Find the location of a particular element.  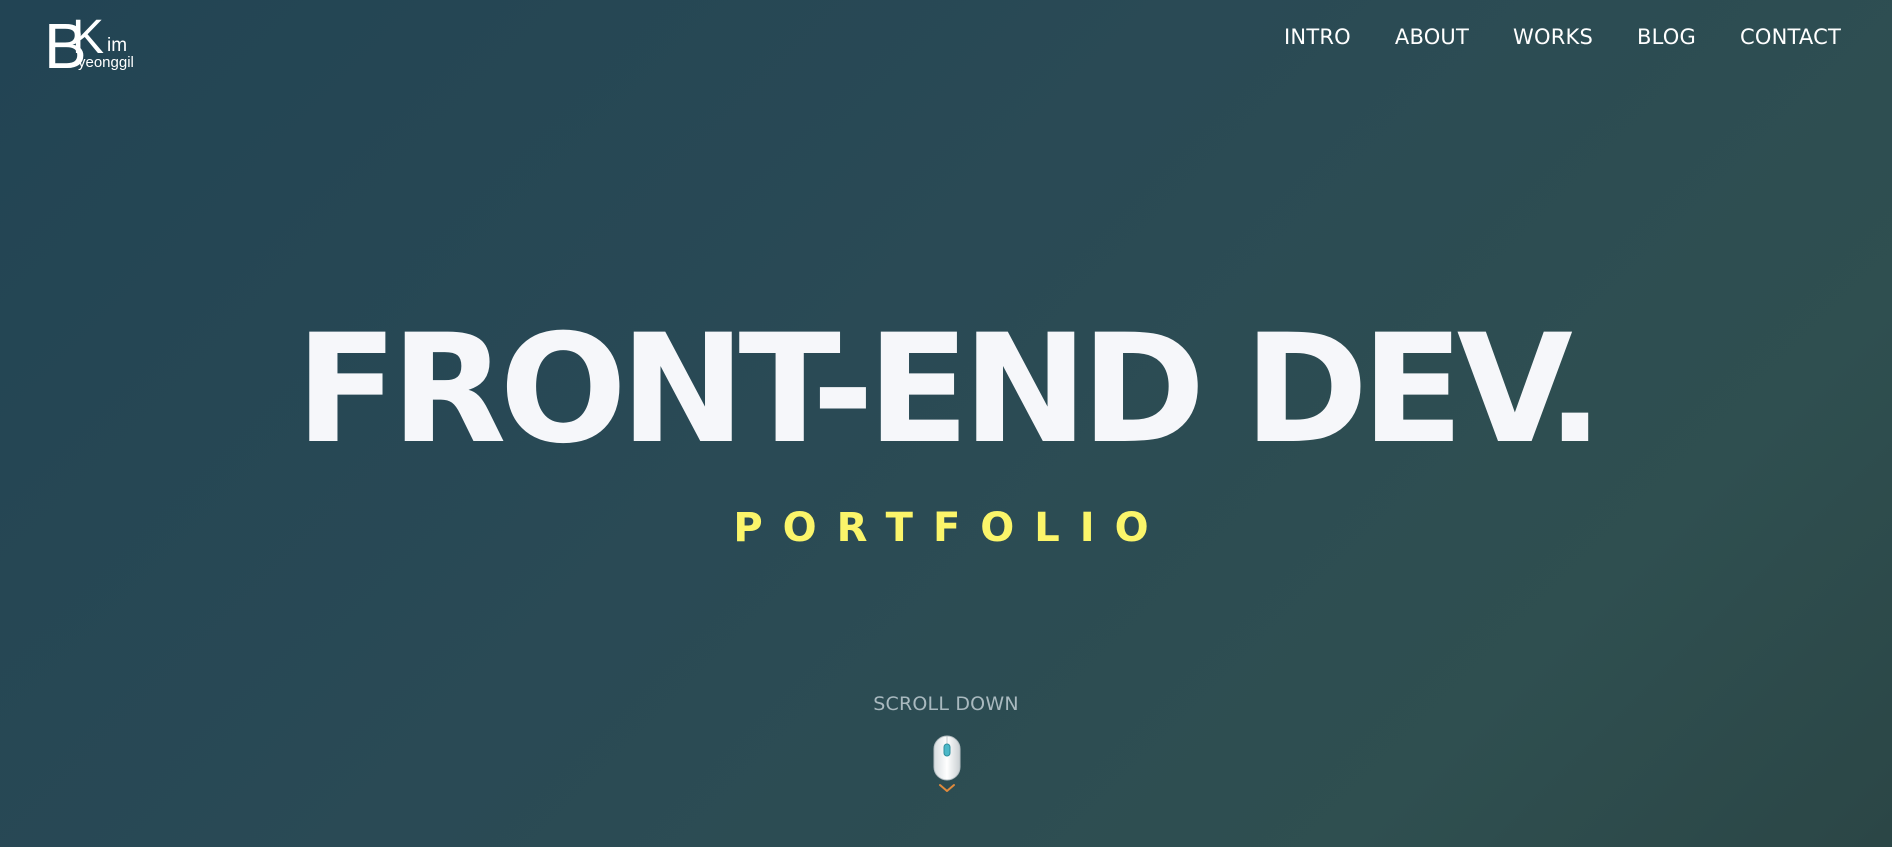

nav-item-intro: INTRO is located at coordinates (1317, 37).